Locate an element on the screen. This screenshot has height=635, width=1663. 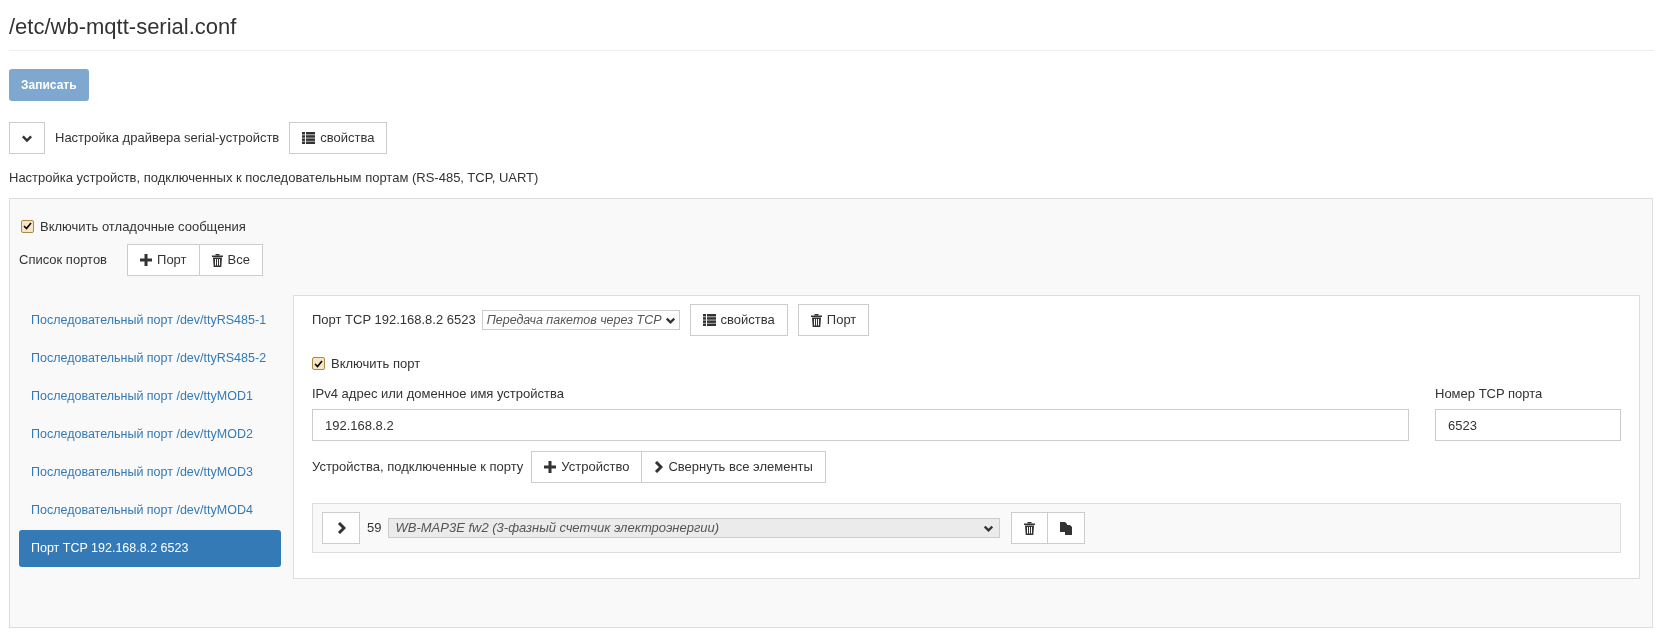
chevron-down-icon is located at coordinates (27, 138).